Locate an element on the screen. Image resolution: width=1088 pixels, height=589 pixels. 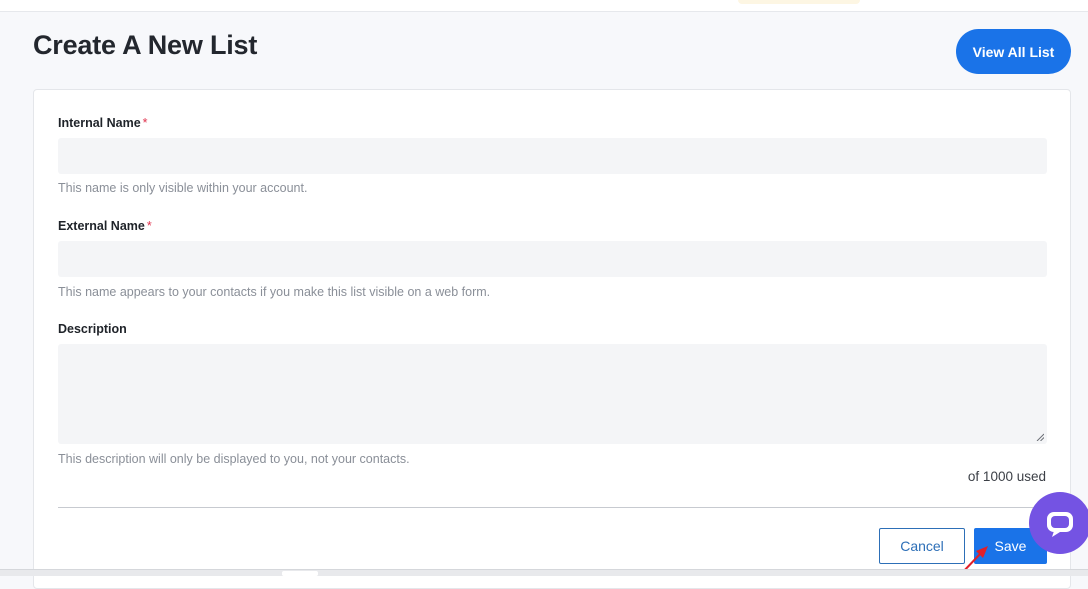
external-name-label-text: External Name is located at coordinates (101, 226).